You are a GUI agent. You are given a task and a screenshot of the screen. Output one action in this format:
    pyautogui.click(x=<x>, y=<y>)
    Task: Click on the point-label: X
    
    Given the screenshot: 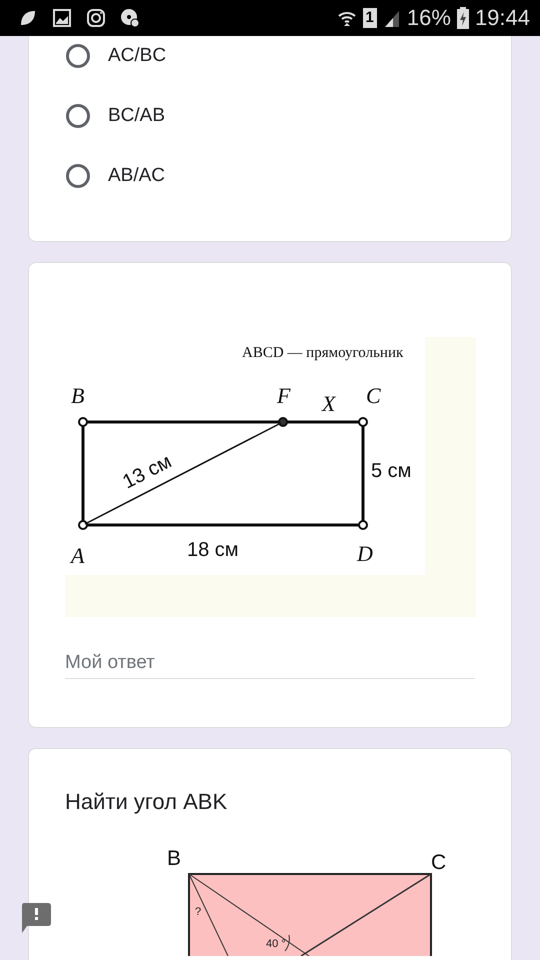 What is the action you would take?
    pyautogui.click(x=329, y=403)
    